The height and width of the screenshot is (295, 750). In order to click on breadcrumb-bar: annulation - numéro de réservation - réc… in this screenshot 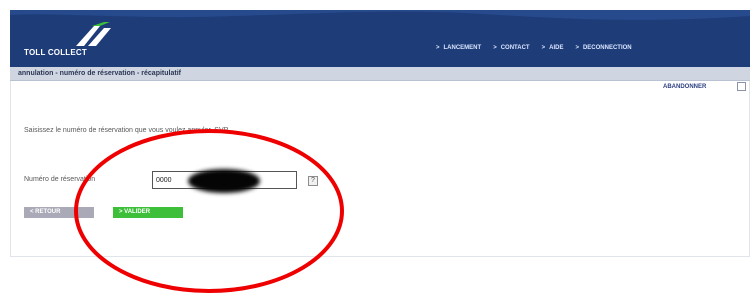, I will do `click(380, 74)`.